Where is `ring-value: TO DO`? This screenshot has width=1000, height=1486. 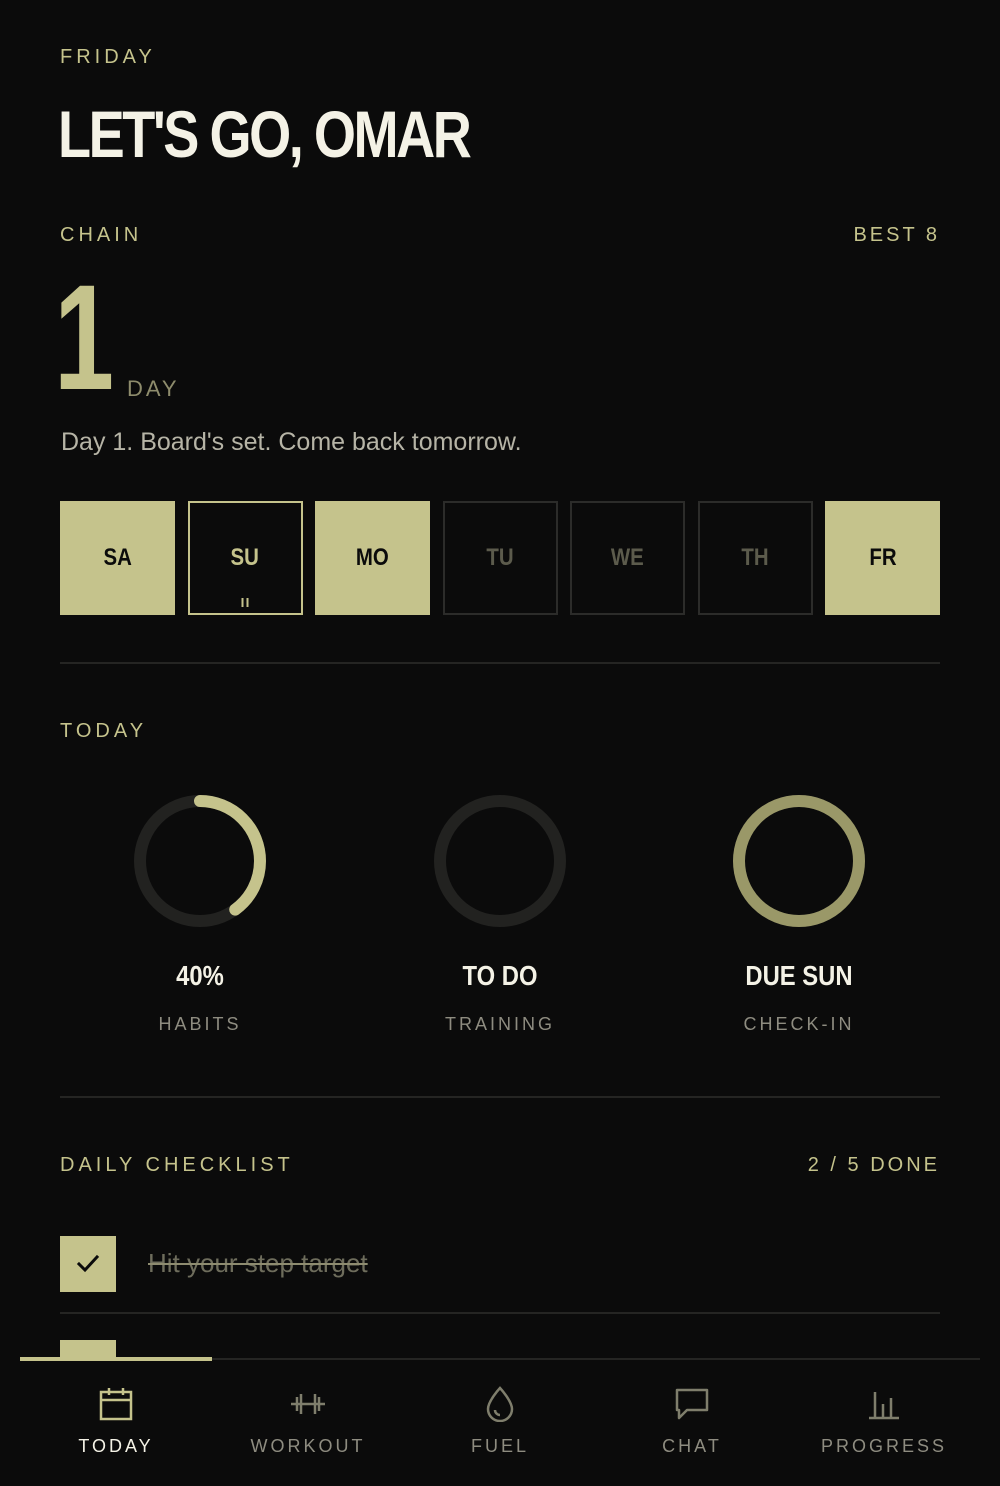
ring-value: TO DO is located at coordinates (500, 975).